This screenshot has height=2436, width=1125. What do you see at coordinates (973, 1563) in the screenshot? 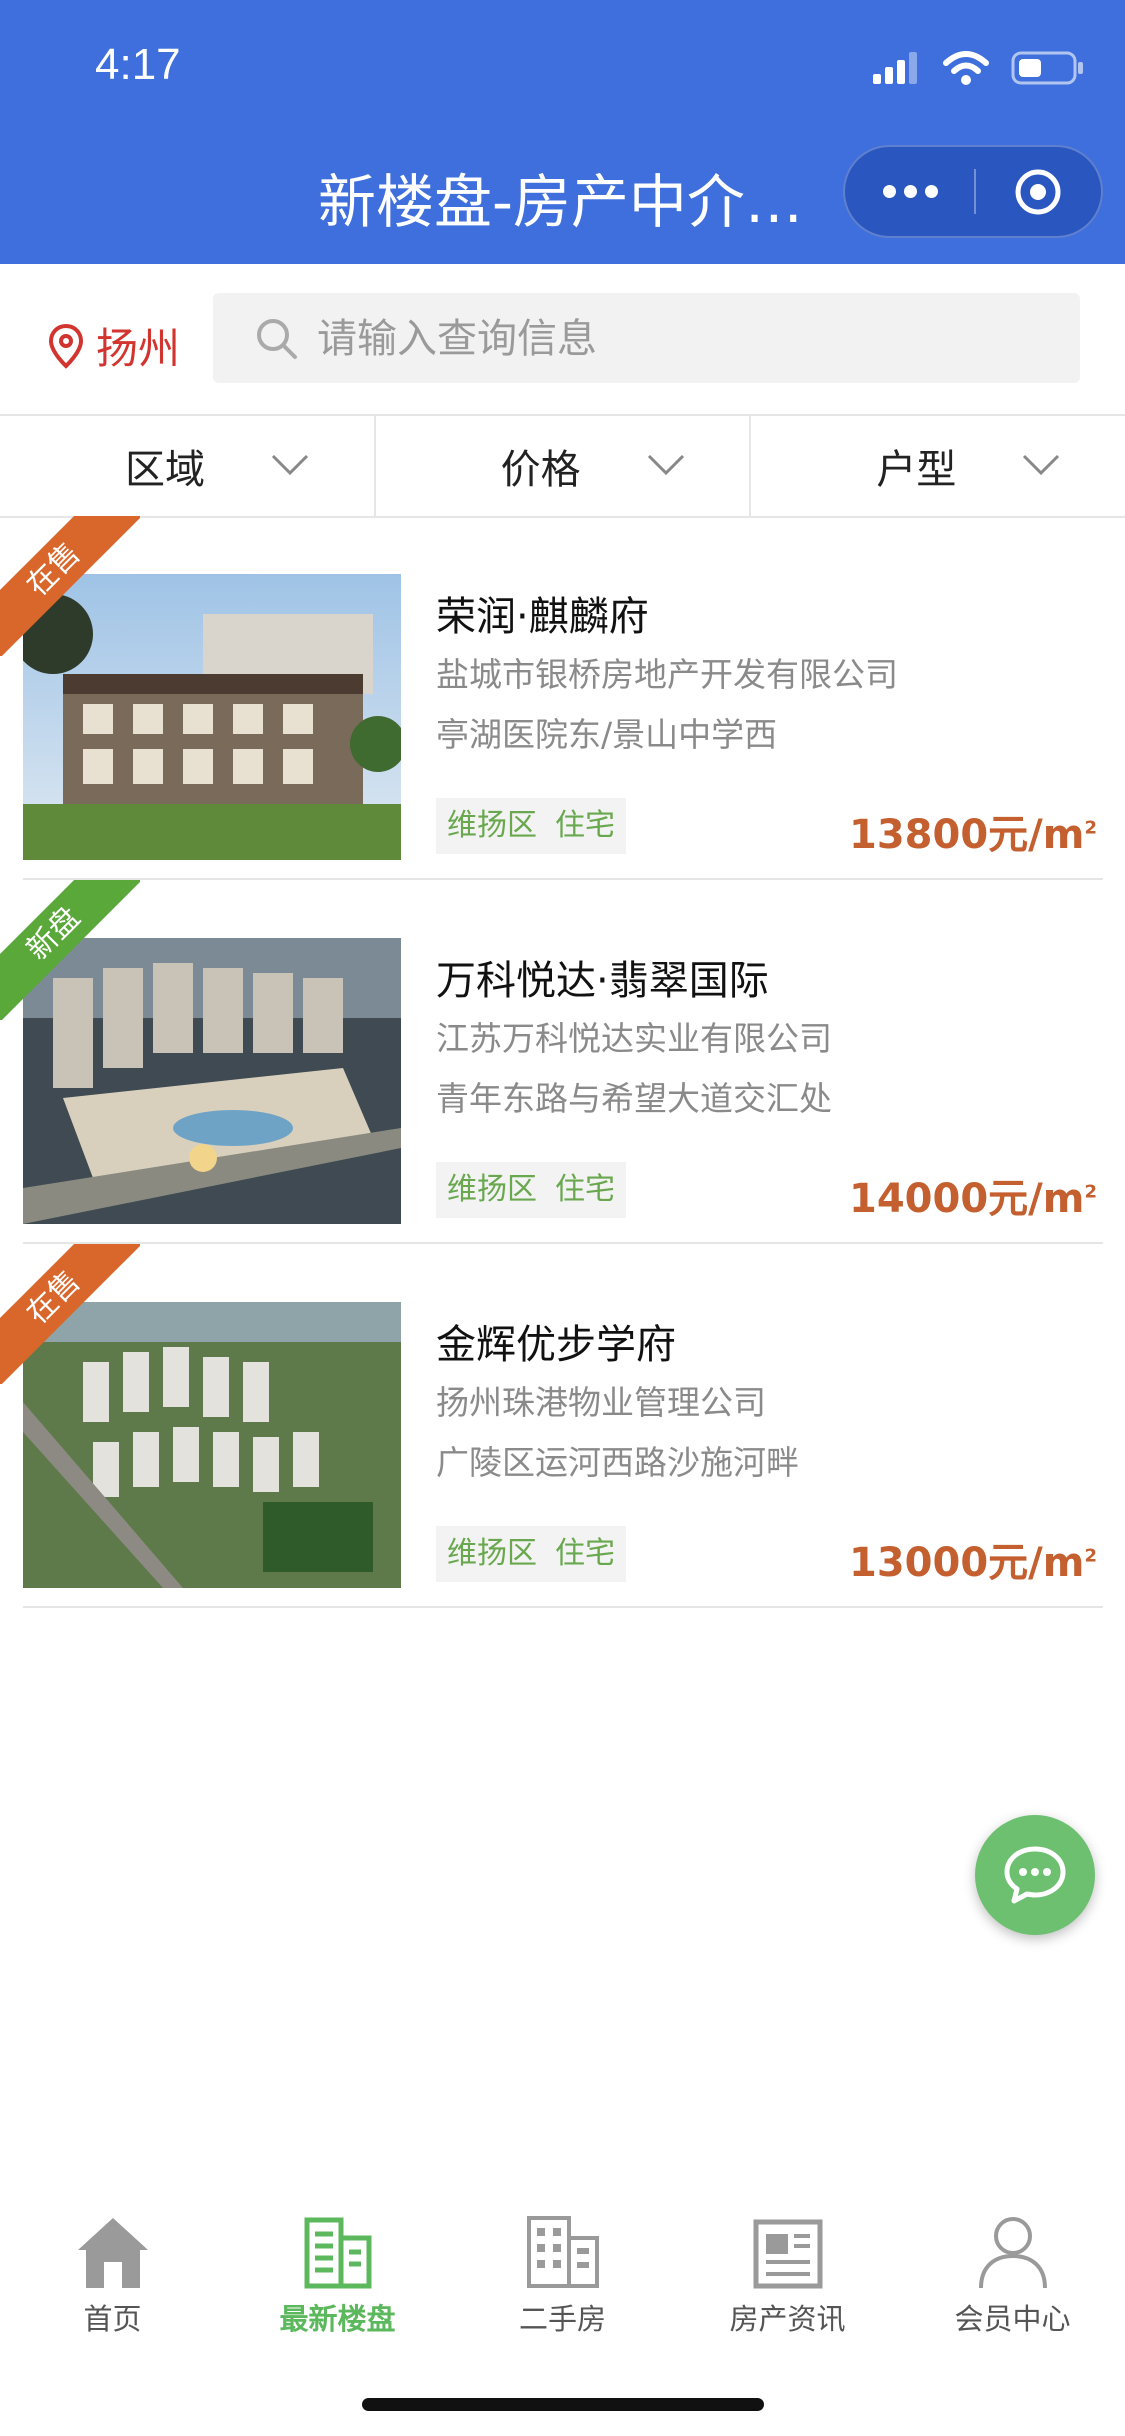
I see `listing-price: 13000元/m2` at bounding box center [973, 1563].